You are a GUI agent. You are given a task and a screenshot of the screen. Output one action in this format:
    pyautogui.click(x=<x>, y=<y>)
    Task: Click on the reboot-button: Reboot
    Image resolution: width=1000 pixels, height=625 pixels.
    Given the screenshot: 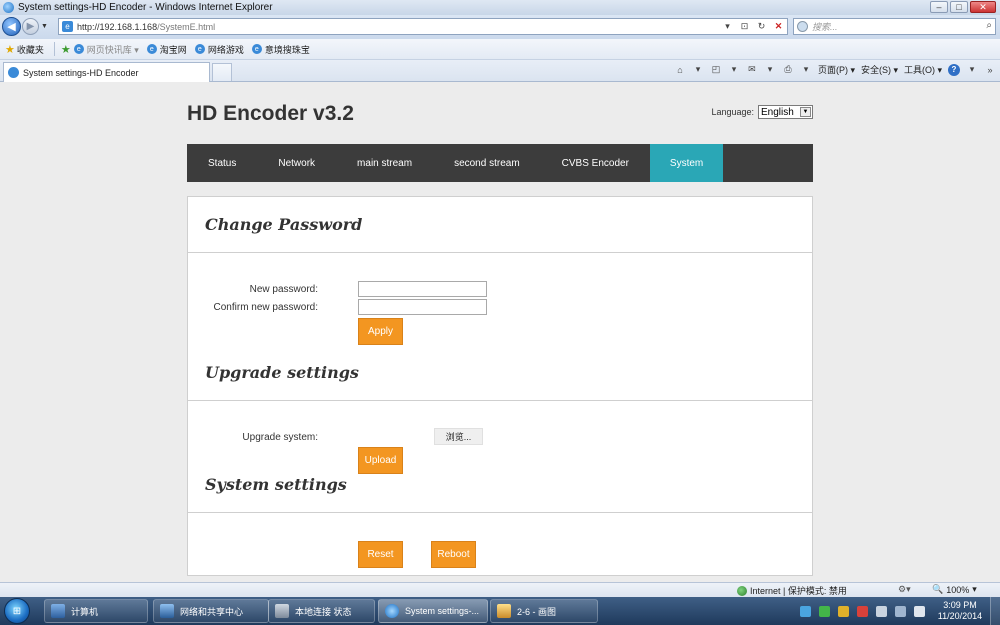 What is the action you would take?
    pyautogui.click(x=453, y=554)
    